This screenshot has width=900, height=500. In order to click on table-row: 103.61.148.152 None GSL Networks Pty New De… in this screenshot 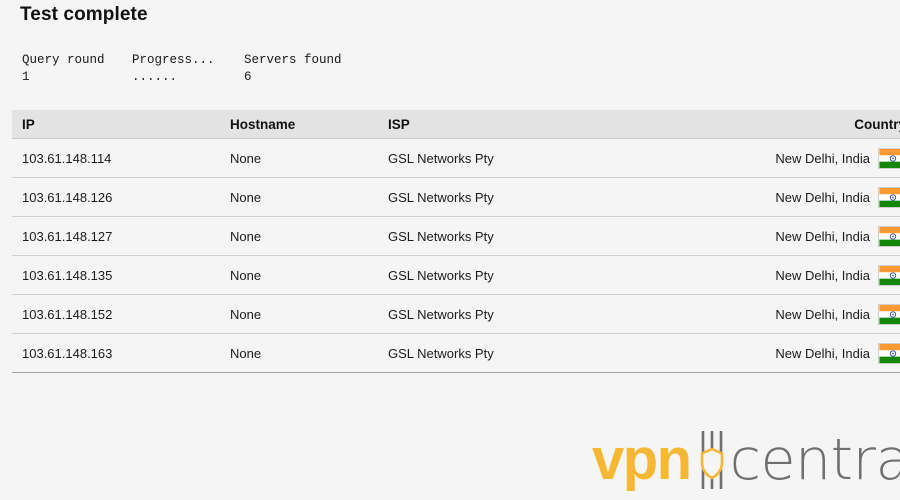, I will do `click(456, 314)`.